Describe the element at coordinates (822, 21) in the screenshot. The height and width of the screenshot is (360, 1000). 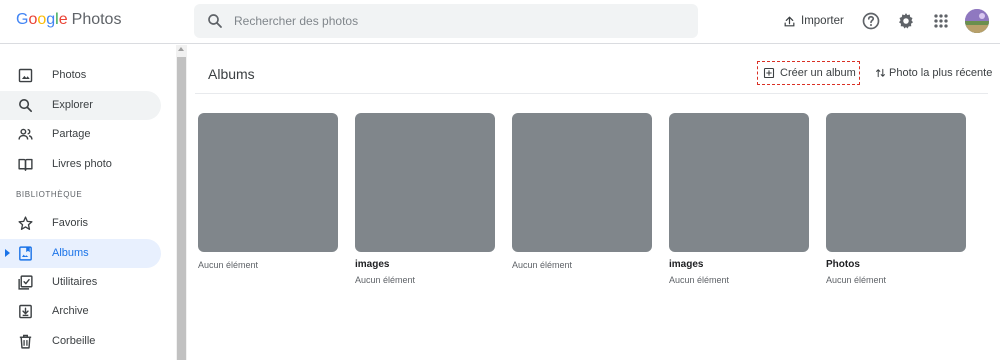
I see `import-label: Importer` at that location.